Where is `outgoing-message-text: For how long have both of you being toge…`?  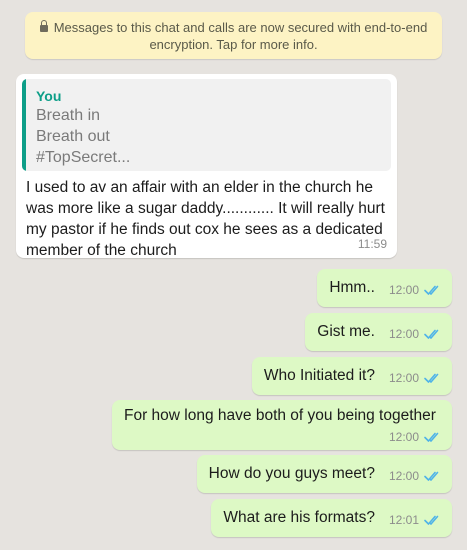 outgoing-message-text: For how long have both of you being toge… is located at coordinates (280, 415).